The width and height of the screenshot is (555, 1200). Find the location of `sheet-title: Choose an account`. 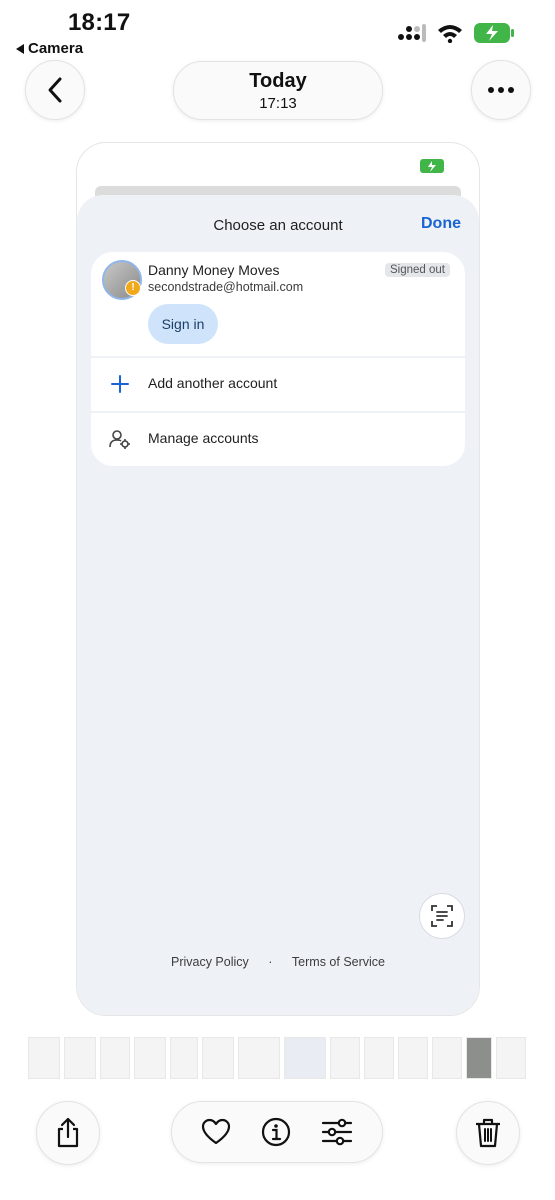

sheet-title: Choose an account is located at coordinates (278, 225).